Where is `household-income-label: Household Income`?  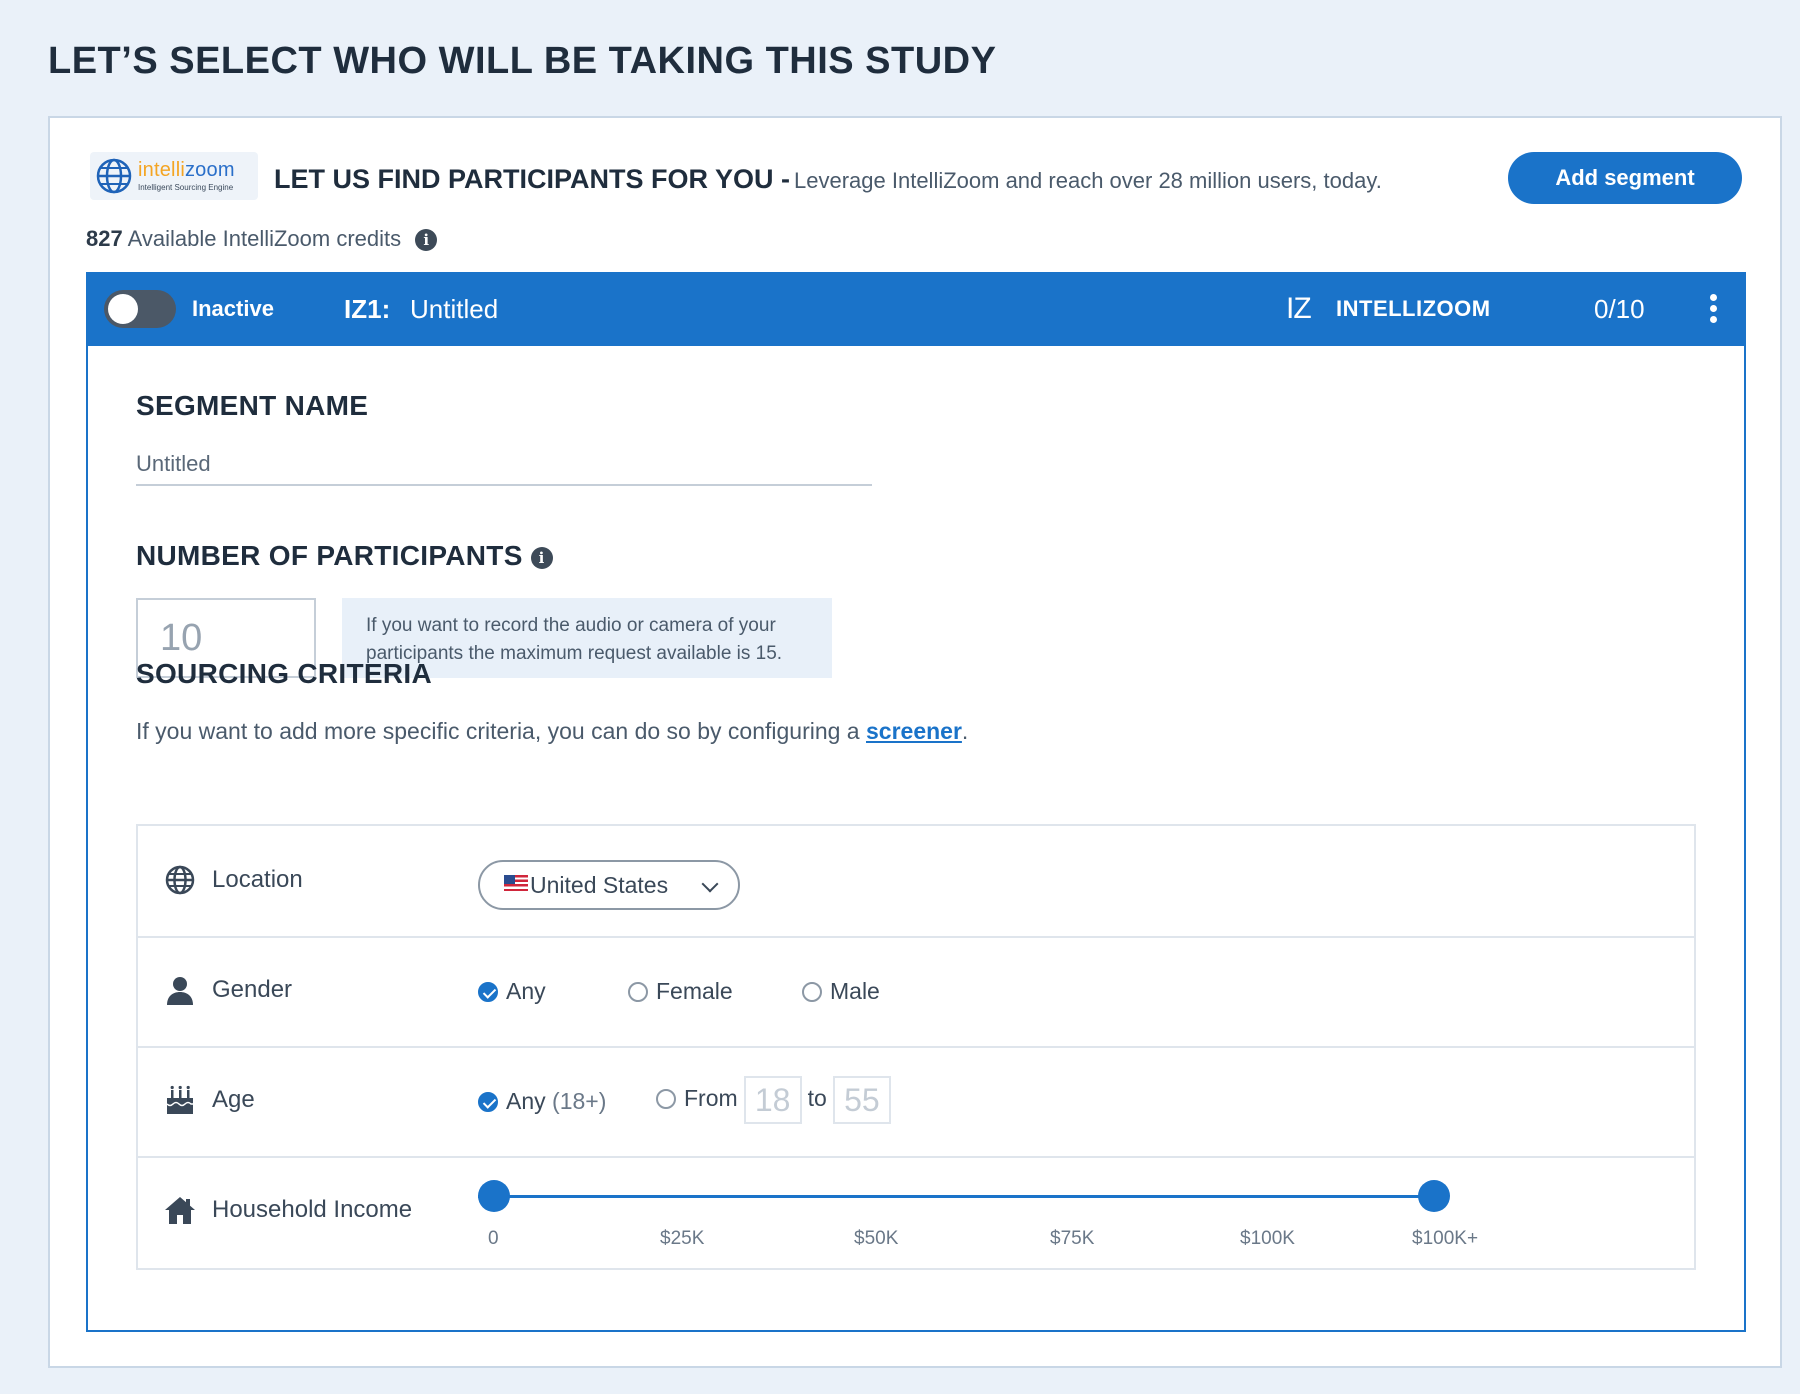 household-income-label: Household Income is located at coordinates (312, 1209).